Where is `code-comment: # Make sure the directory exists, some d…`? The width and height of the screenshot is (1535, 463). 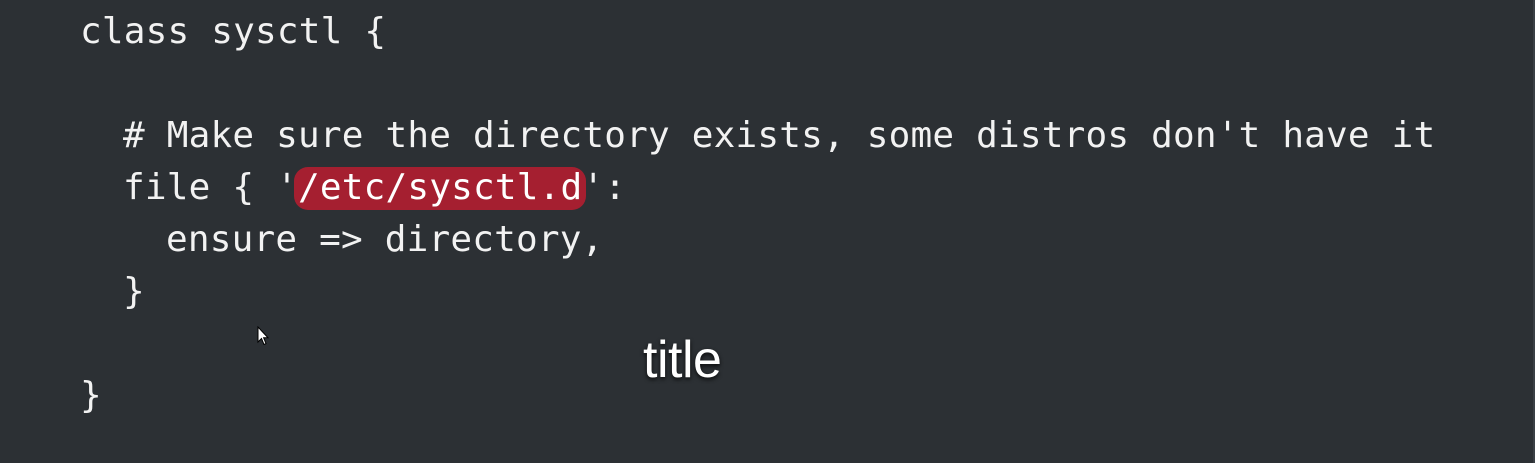
code-comment: # Make sure the directory exists, some d… is located at coordinates (779, 135).